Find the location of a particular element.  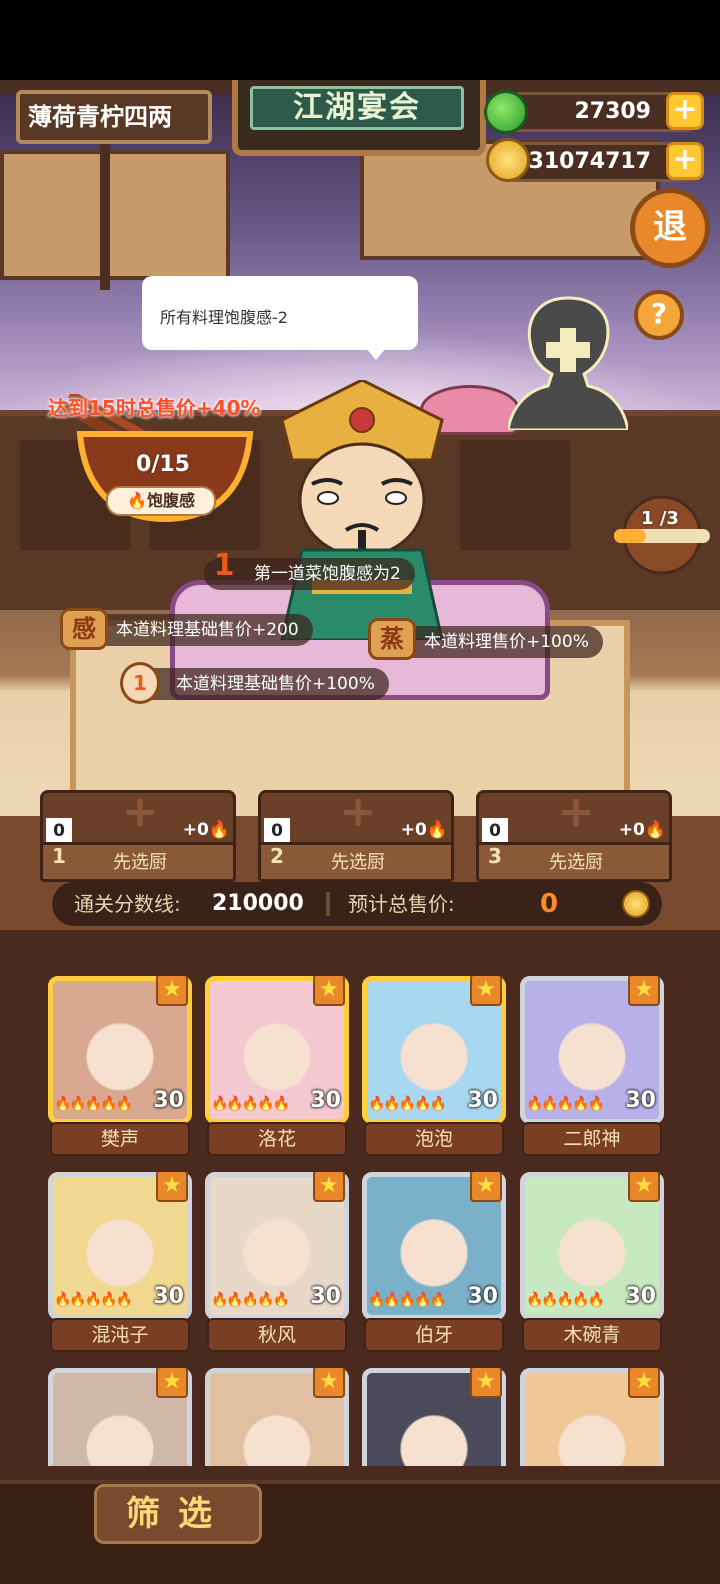

pass-score-label: 通关分数线: is located at coordinates (127, 904).